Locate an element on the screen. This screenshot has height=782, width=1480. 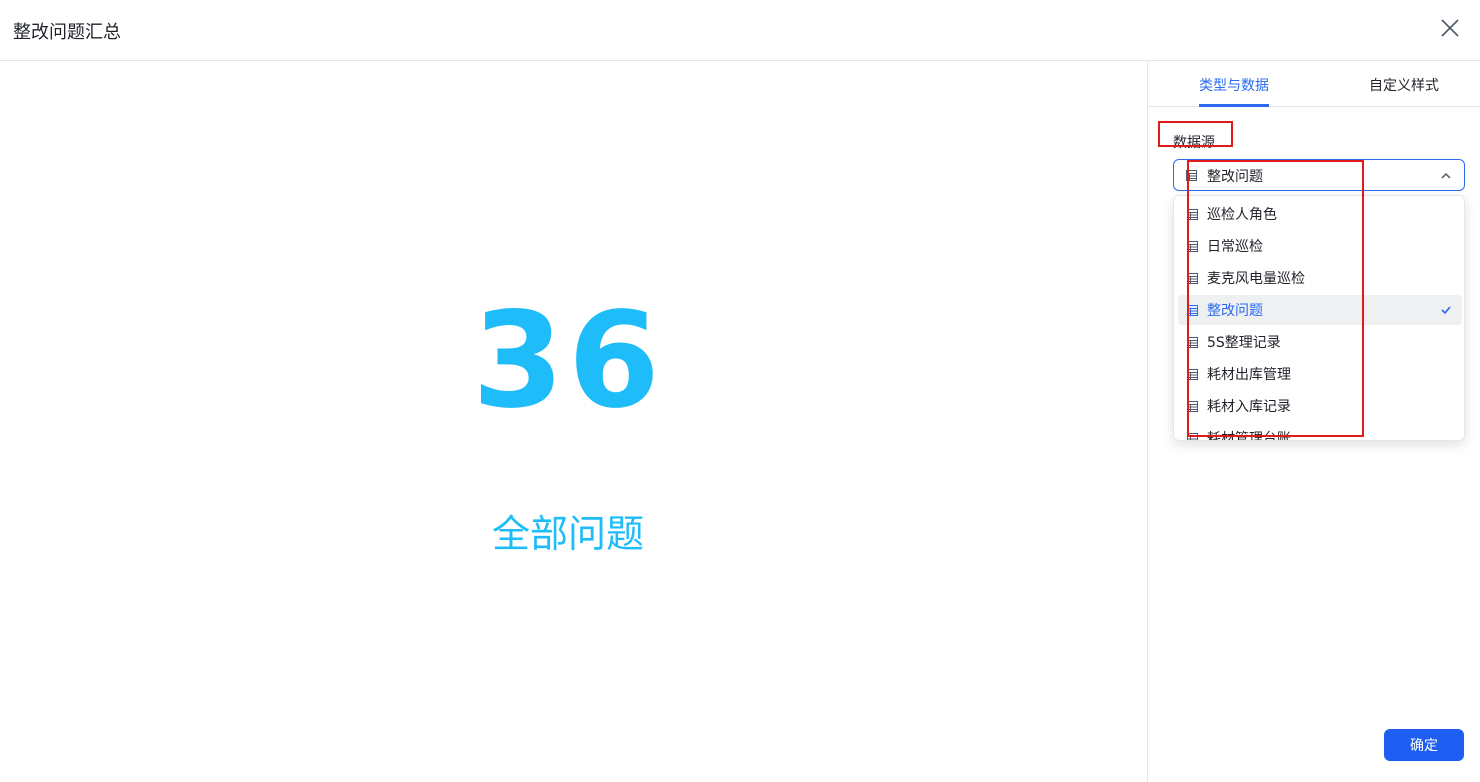
datasource-option-label: 耗材出库管理 is located at coordinates (1249, 375).